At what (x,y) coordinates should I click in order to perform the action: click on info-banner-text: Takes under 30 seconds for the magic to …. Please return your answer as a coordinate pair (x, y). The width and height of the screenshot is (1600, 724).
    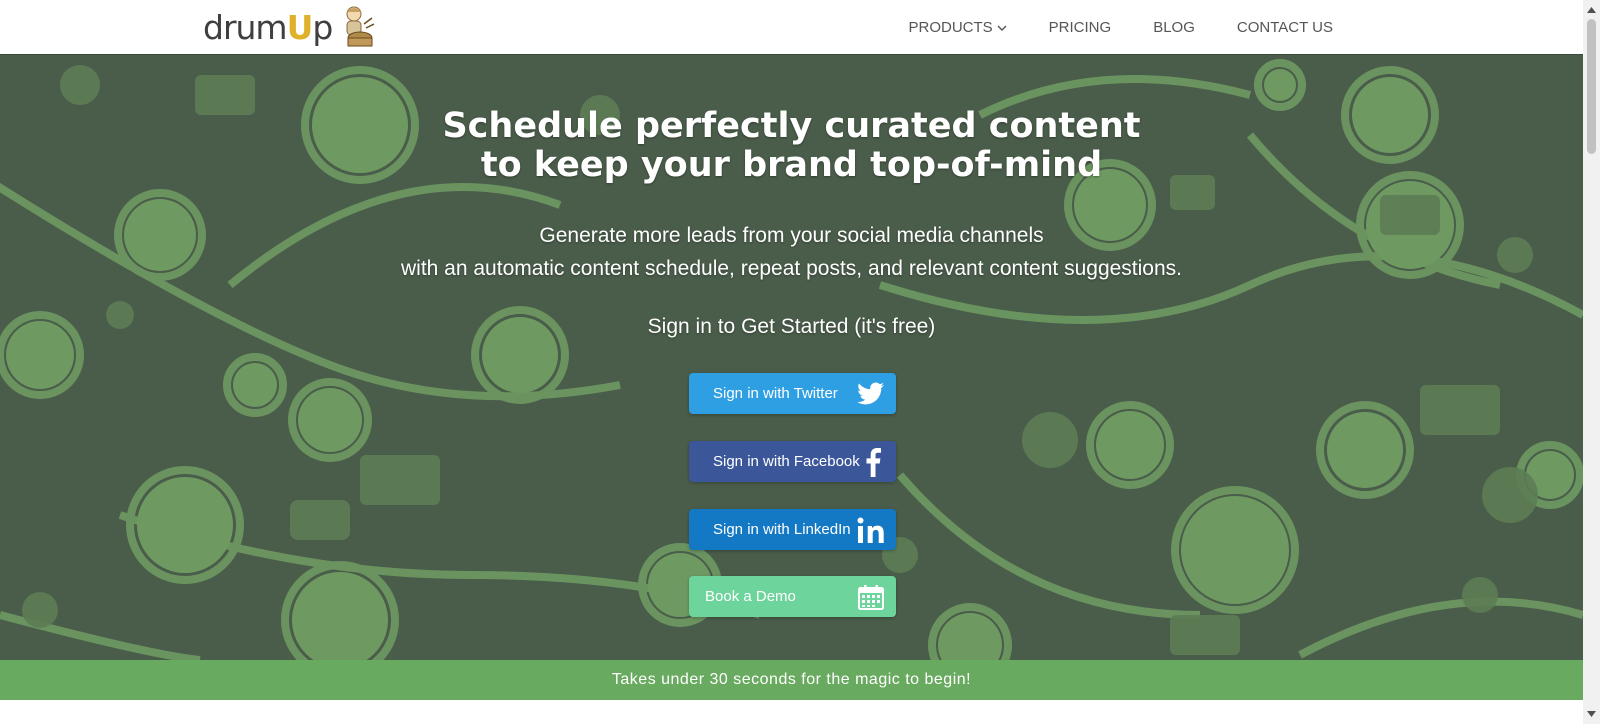
    Looking at the image, I should click on (791, 679).